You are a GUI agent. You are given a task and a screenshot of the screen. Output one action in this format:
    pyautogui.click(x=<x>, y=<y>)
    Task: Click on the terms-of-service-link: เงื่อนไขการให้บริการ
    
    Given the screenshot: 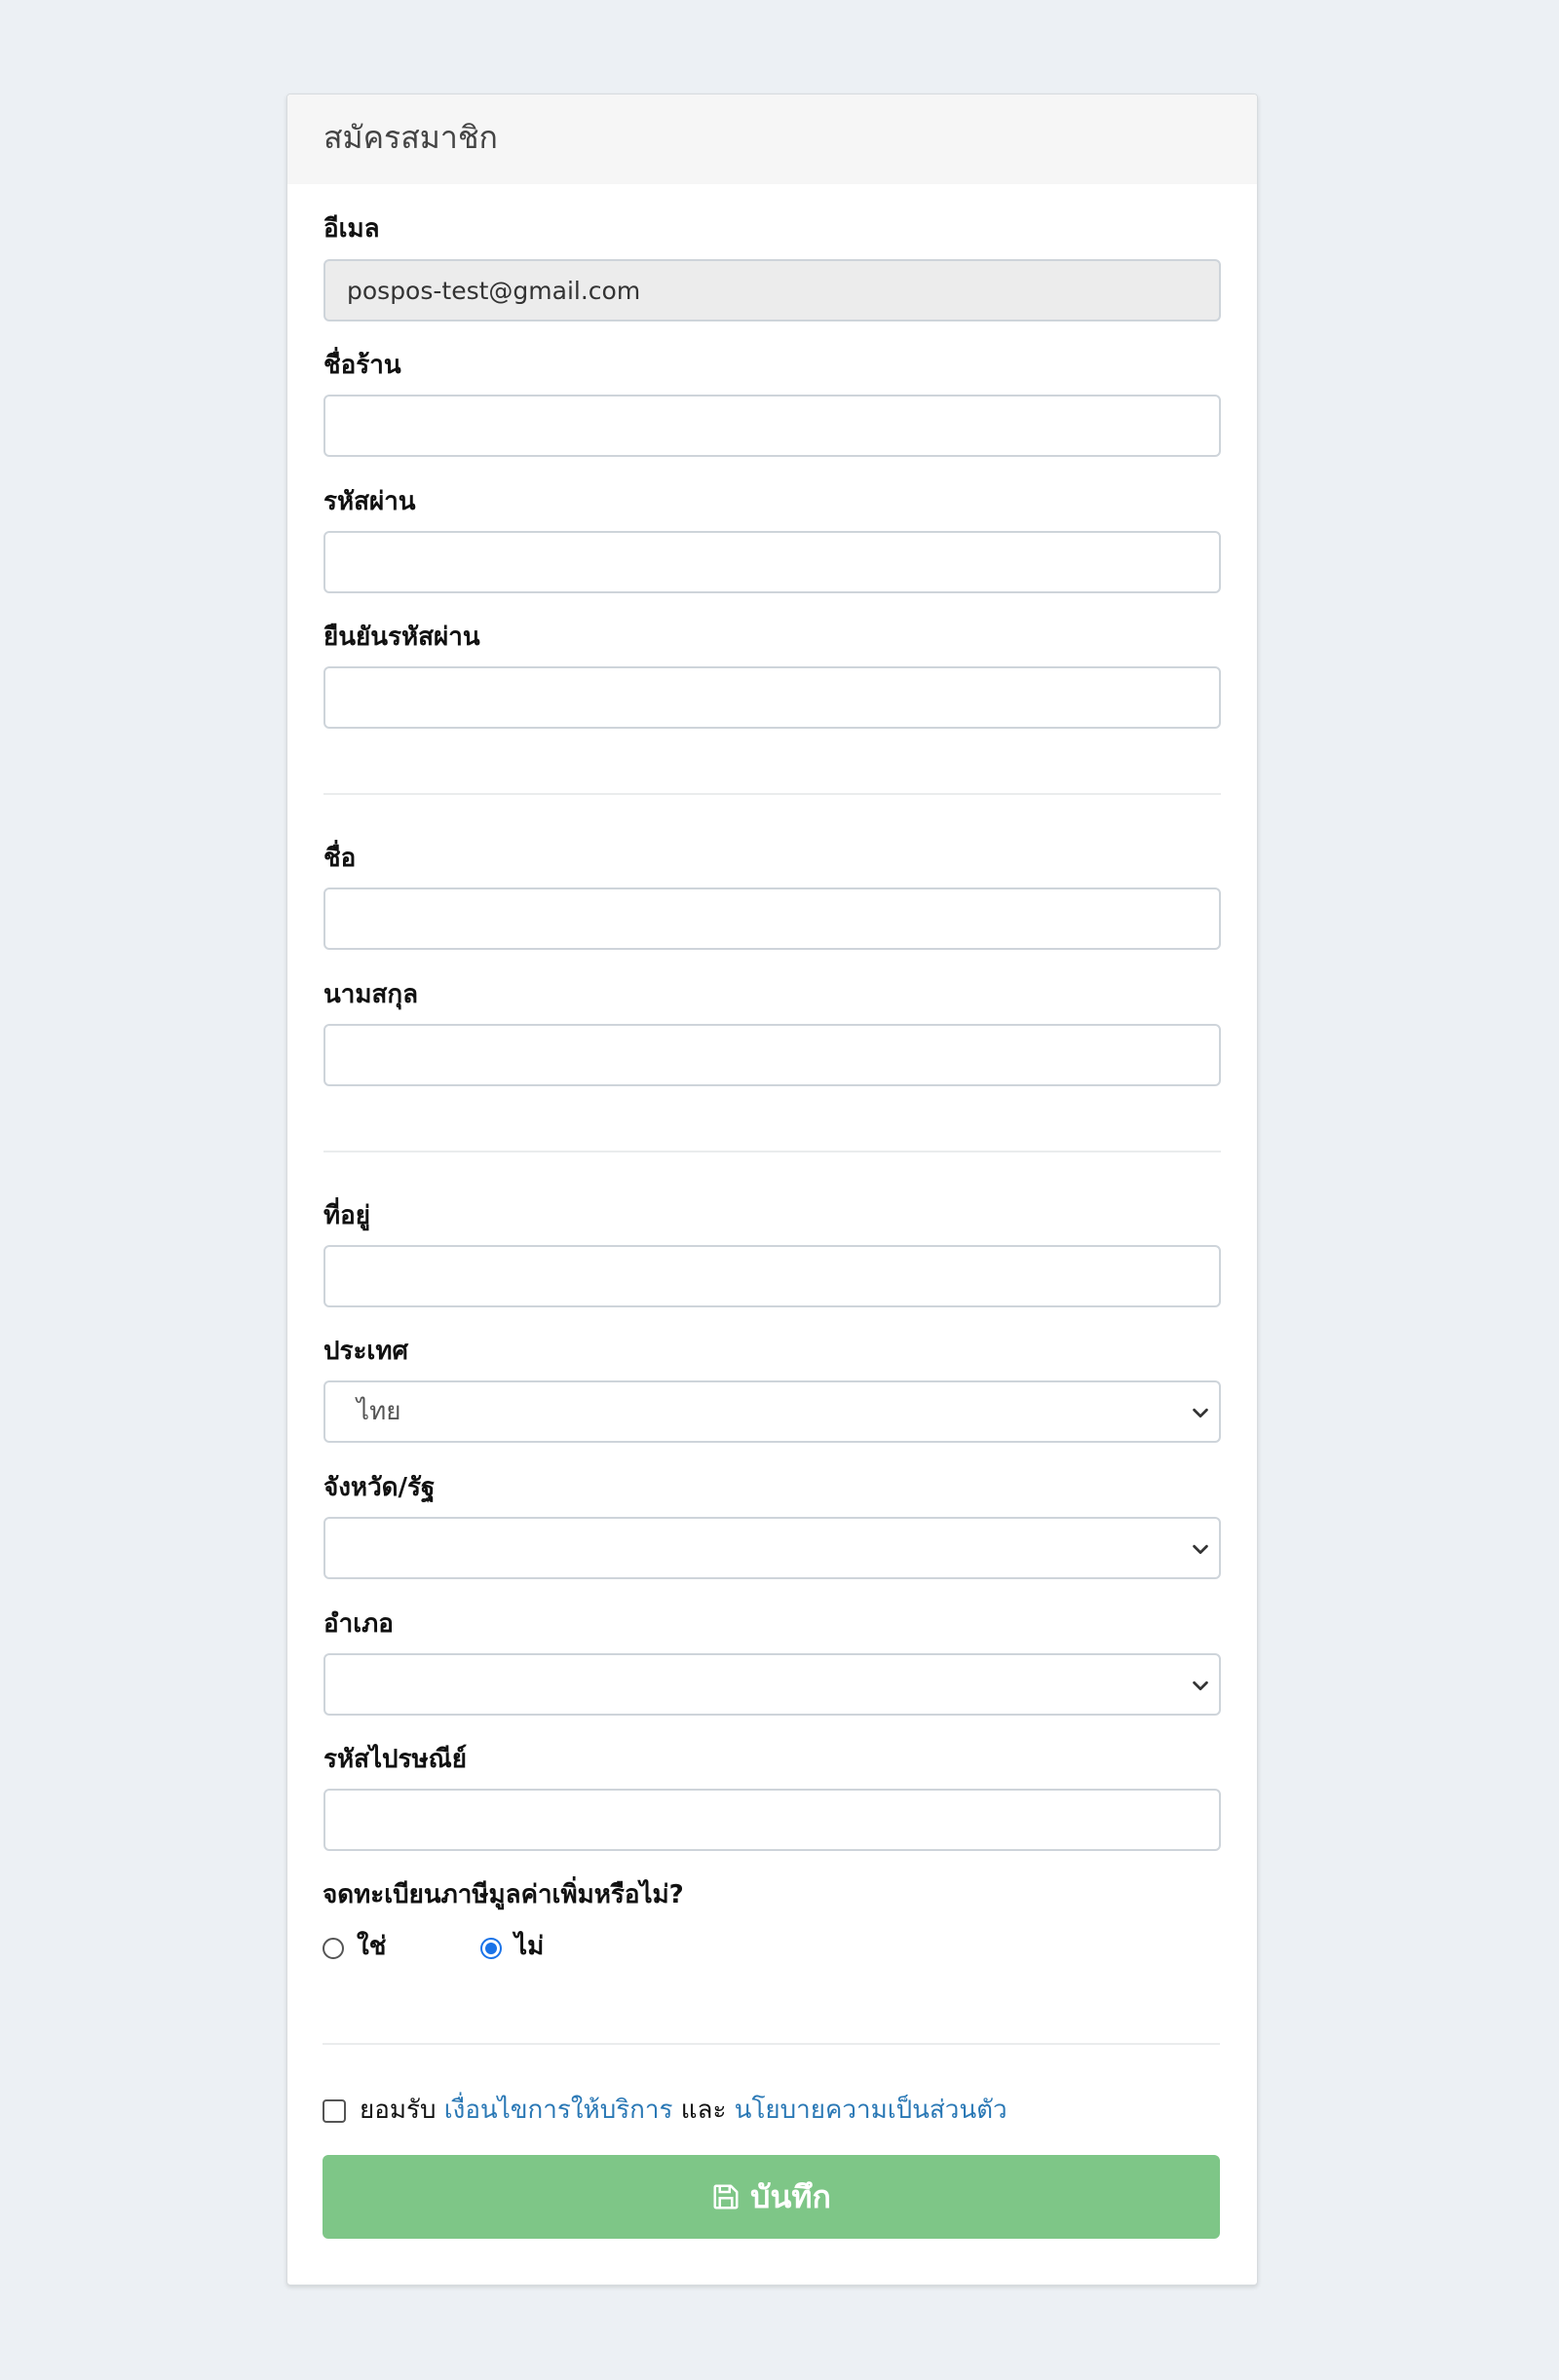 What is the action you would take?
    pyautogui.click(x=558, y=2110)
    